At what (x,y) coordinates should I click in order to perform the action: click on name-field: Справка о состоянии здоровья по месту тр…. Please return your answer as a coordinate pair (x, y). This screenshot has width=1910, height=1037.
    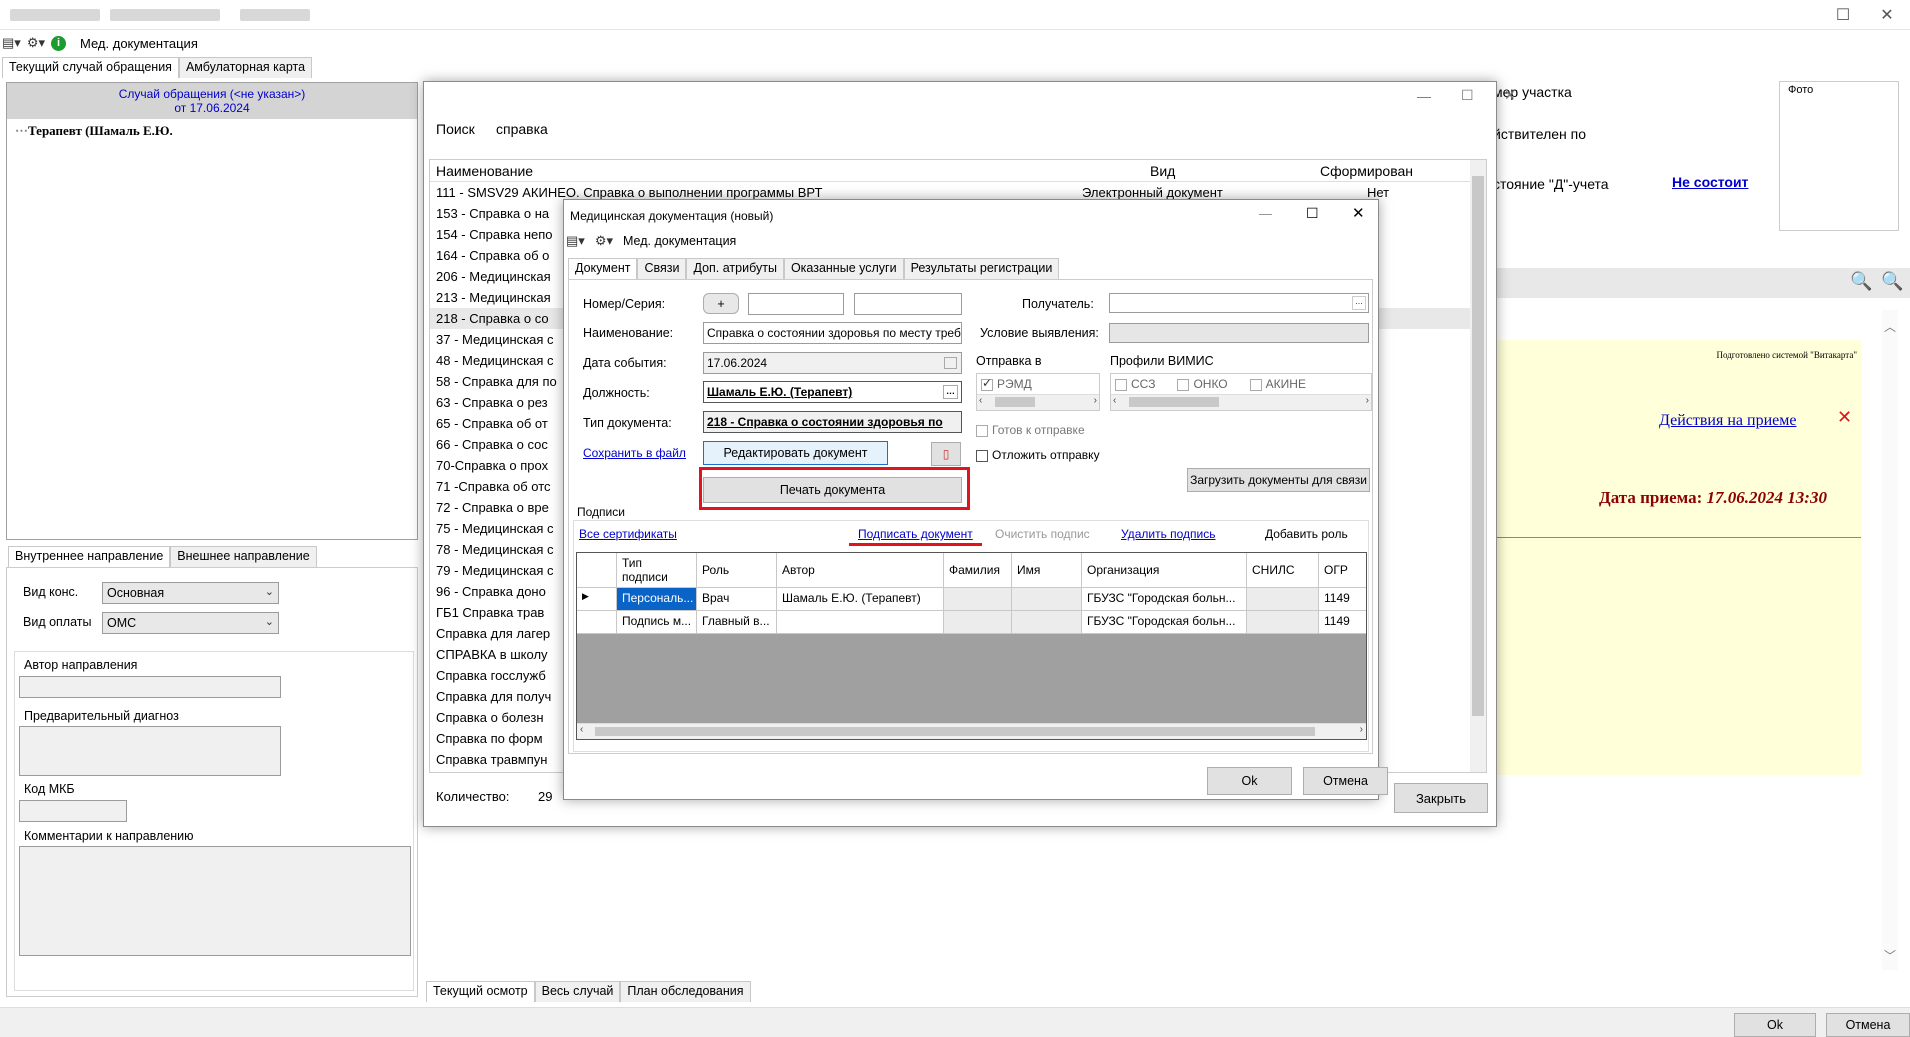
    Looking at the image, I should click on (832, 333).